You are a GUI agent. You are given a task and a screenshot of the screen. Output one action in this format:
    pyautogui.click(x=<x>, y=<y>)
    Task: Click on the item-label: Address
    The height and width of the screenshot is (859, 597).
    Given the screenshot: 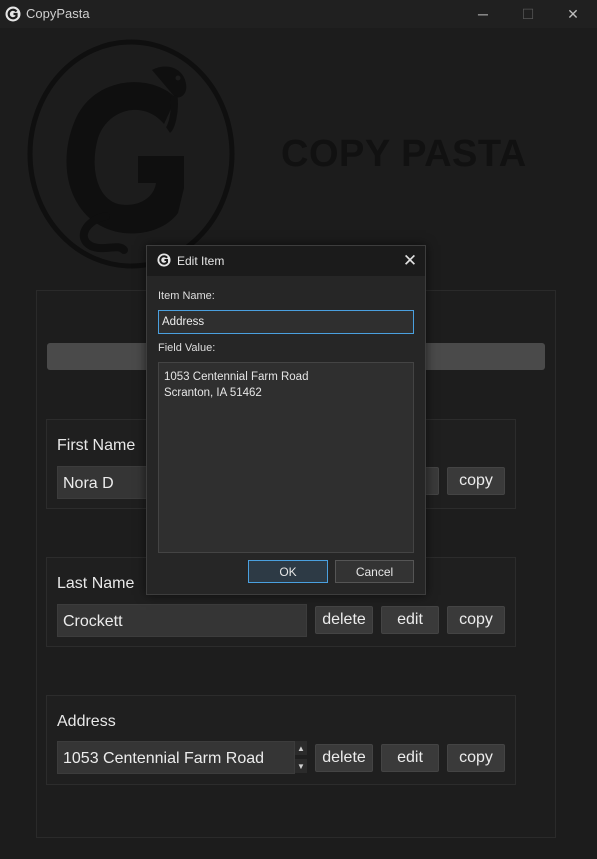 What is the action you would take?
    pyautogui.click(x=86, y=721)
    